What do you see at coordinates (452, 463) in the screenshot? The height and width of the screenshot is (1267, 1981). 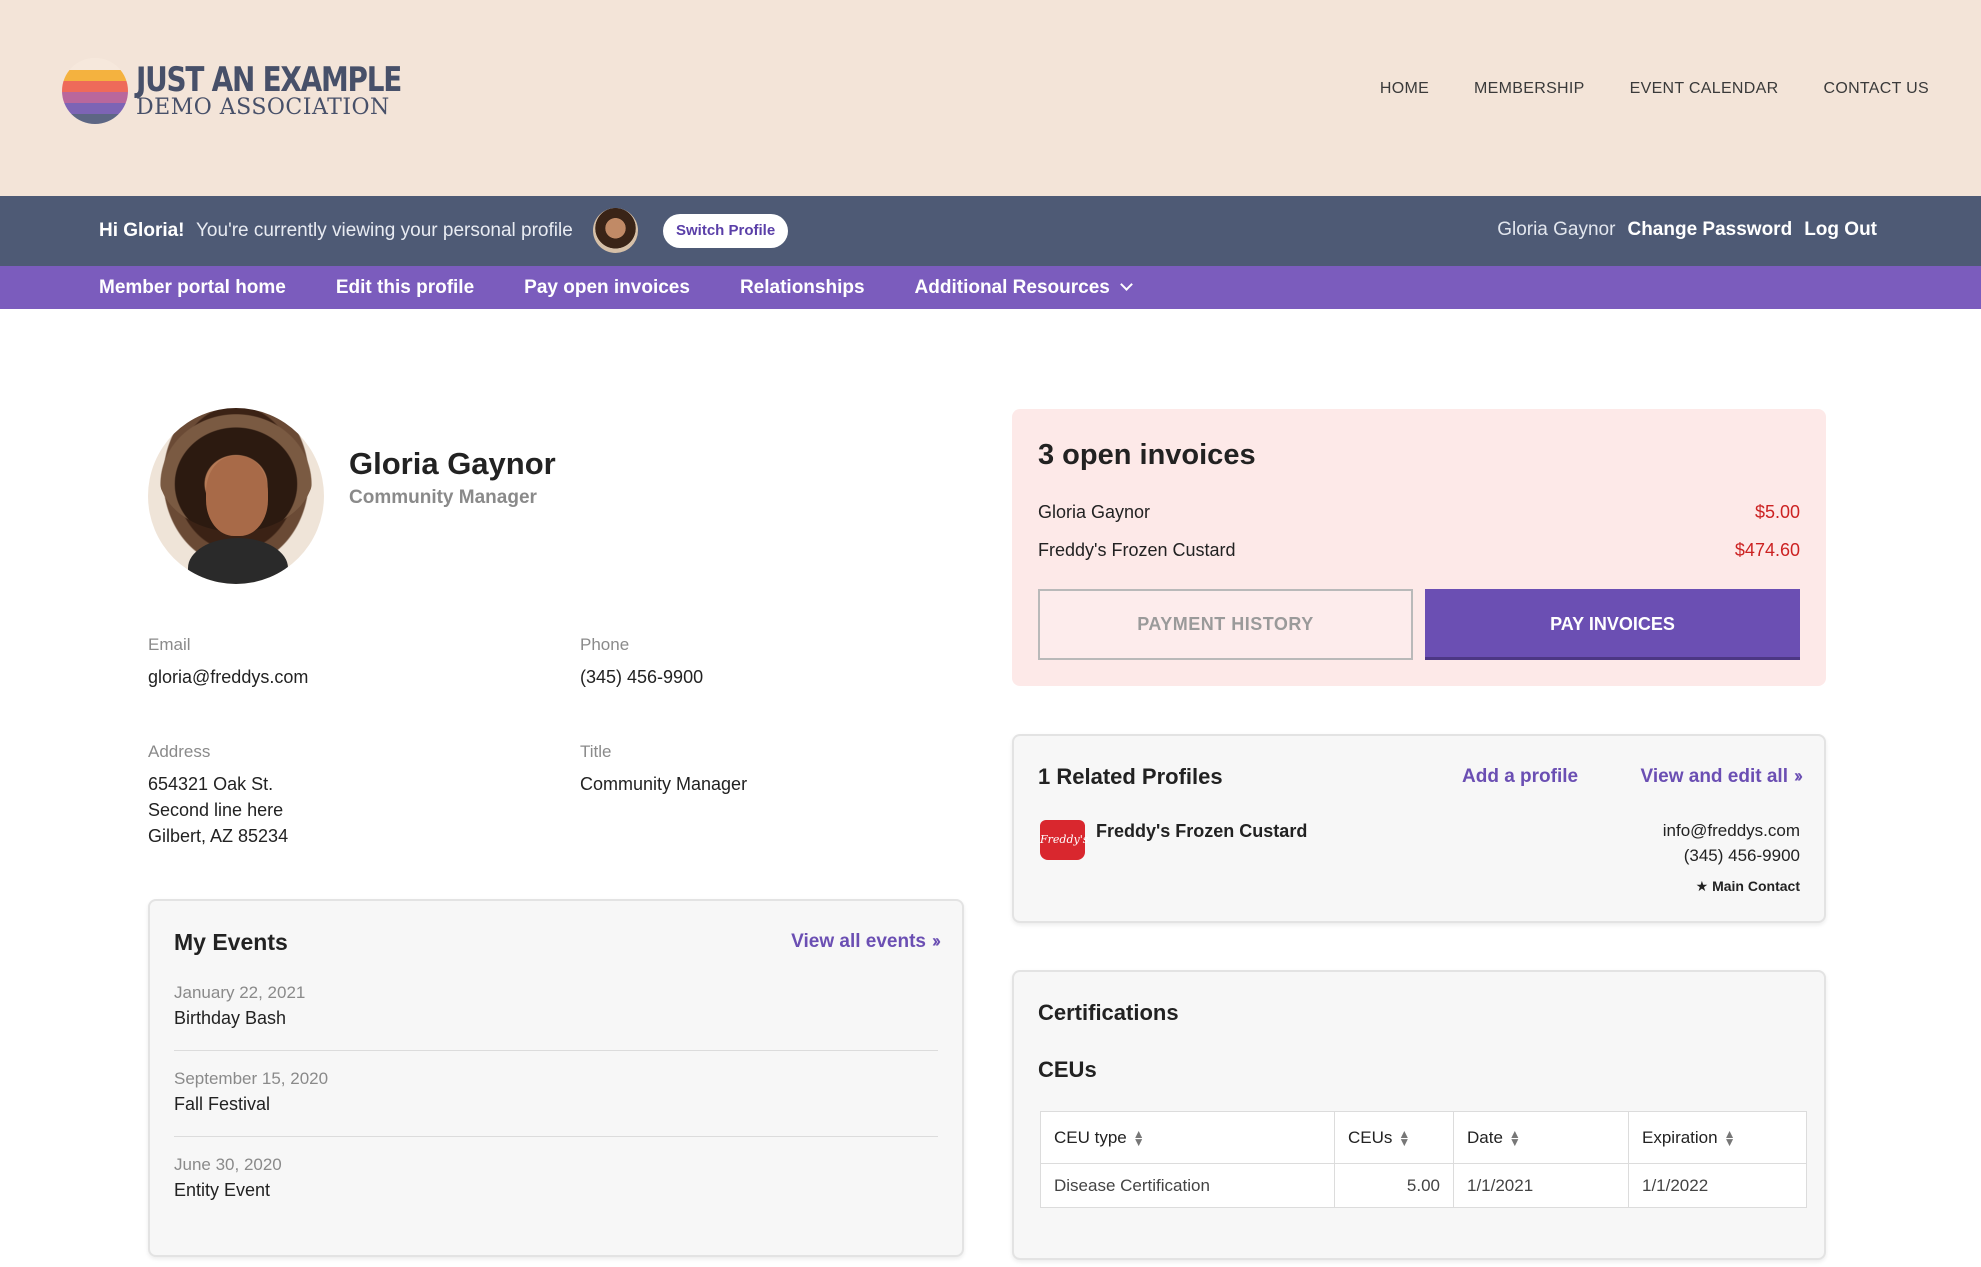 I see `profile-name: Gloria Gaynor` at bounding box center [452, 463].